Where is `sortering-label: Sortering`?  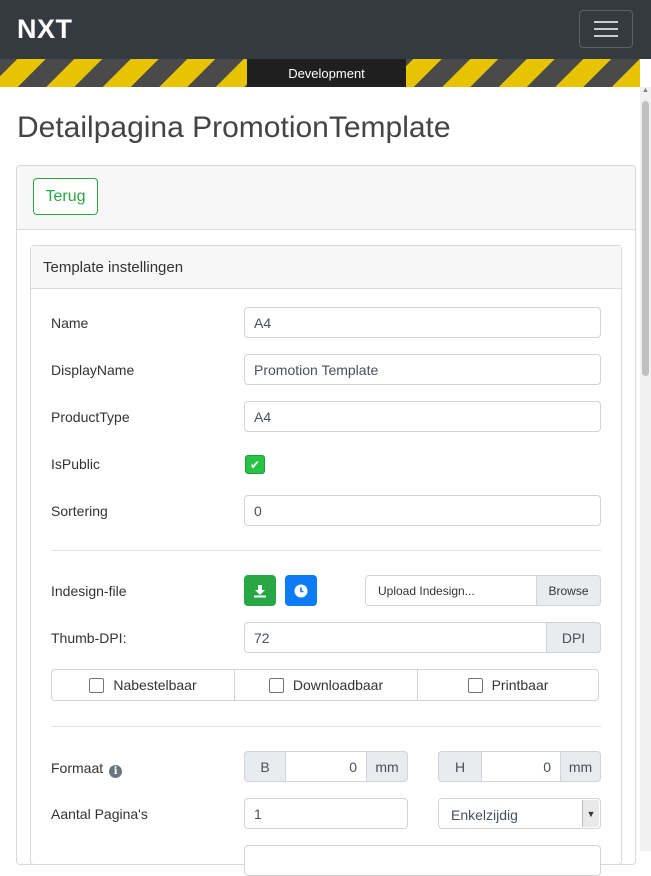
sortering-label: Sortering is located at coordinates (79, 511).